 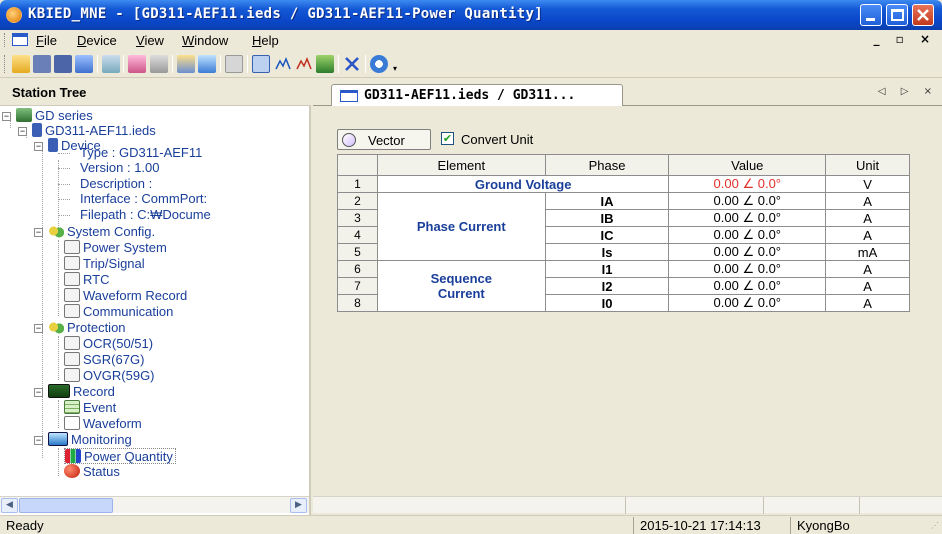 I want to click on element-sequence-current: Sequence Current, so click(x=461, y=286).